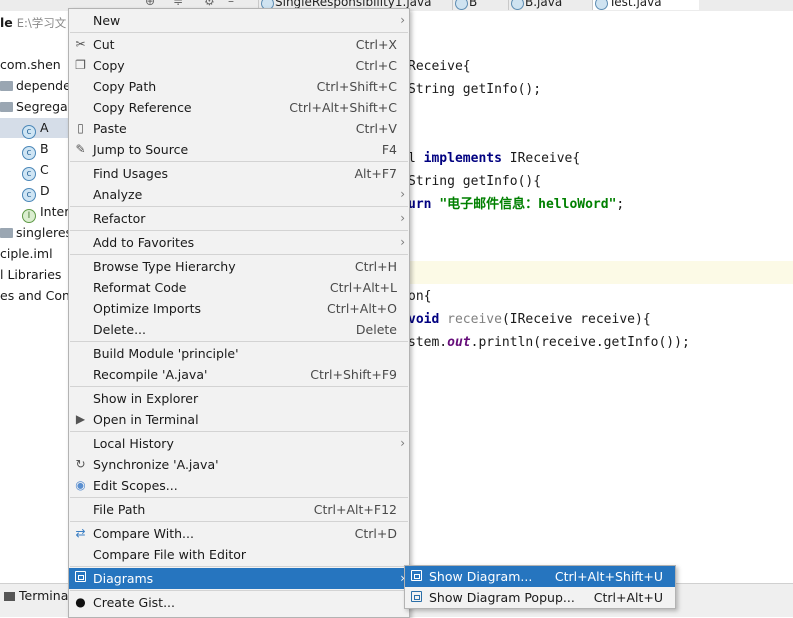 The height and width of the screenshot is (618, 793). What do you see at coordinates (80, 44) in the screenshot?
I see `cut-icon: ✂` at bounding box center [80, 44].